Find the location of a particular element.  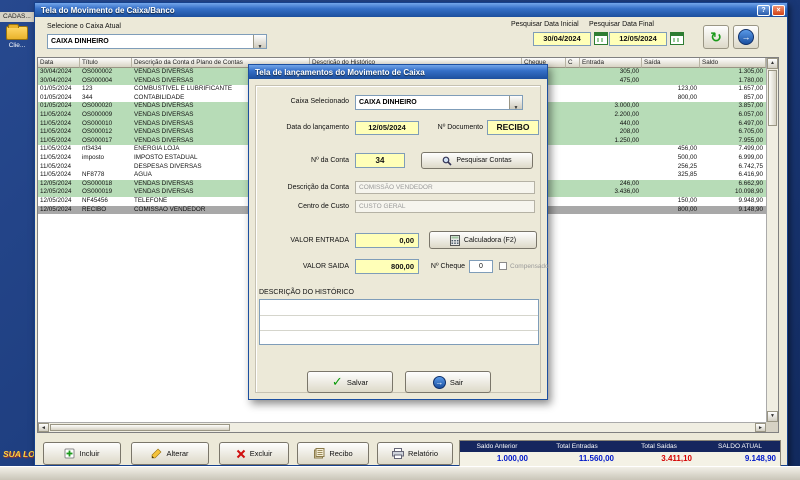

cell-titulo: OS000004 is located at coordinates (97, 80).